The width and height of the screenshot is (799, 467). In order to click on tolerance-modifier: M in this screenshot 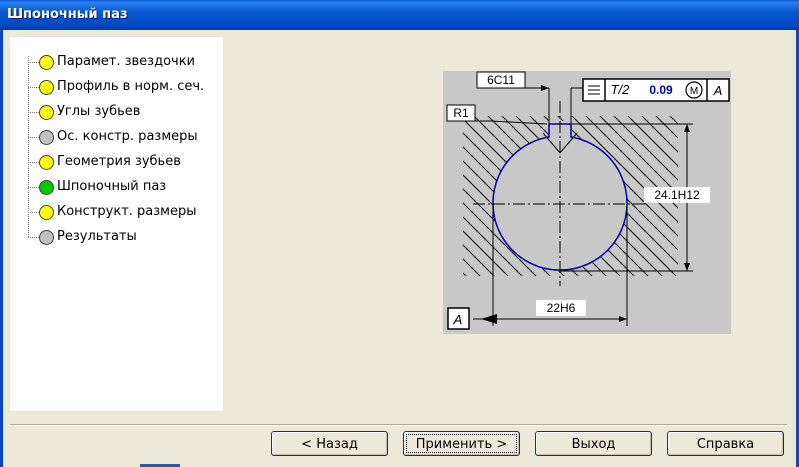, I will do `click(694, 91)`.